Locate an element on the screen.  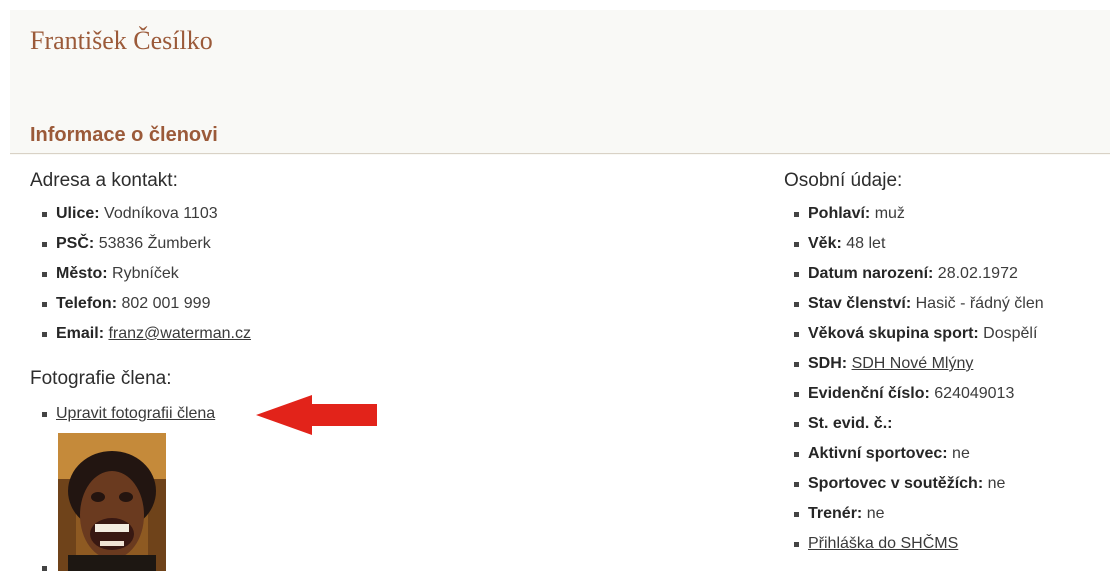
active-athlete-item: Aktivní sportovec: ne is located at coordinates (917, 454).